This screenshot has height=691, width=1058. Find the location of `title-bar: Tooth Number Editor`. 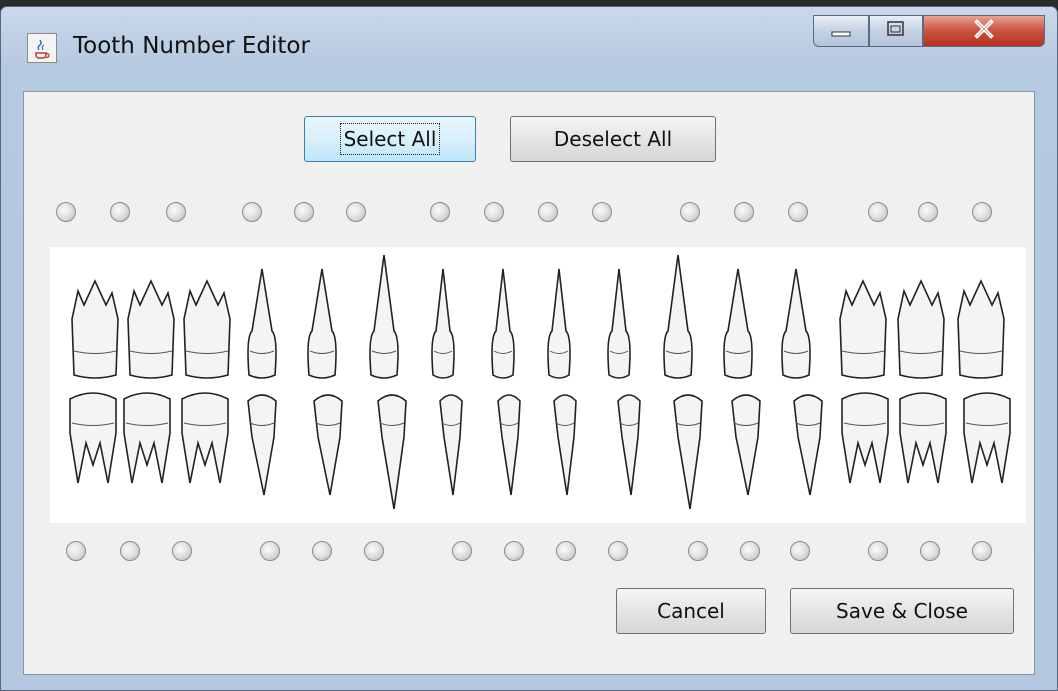

title-bar: Tooth Number Editor is located at coordinates (529, 43).